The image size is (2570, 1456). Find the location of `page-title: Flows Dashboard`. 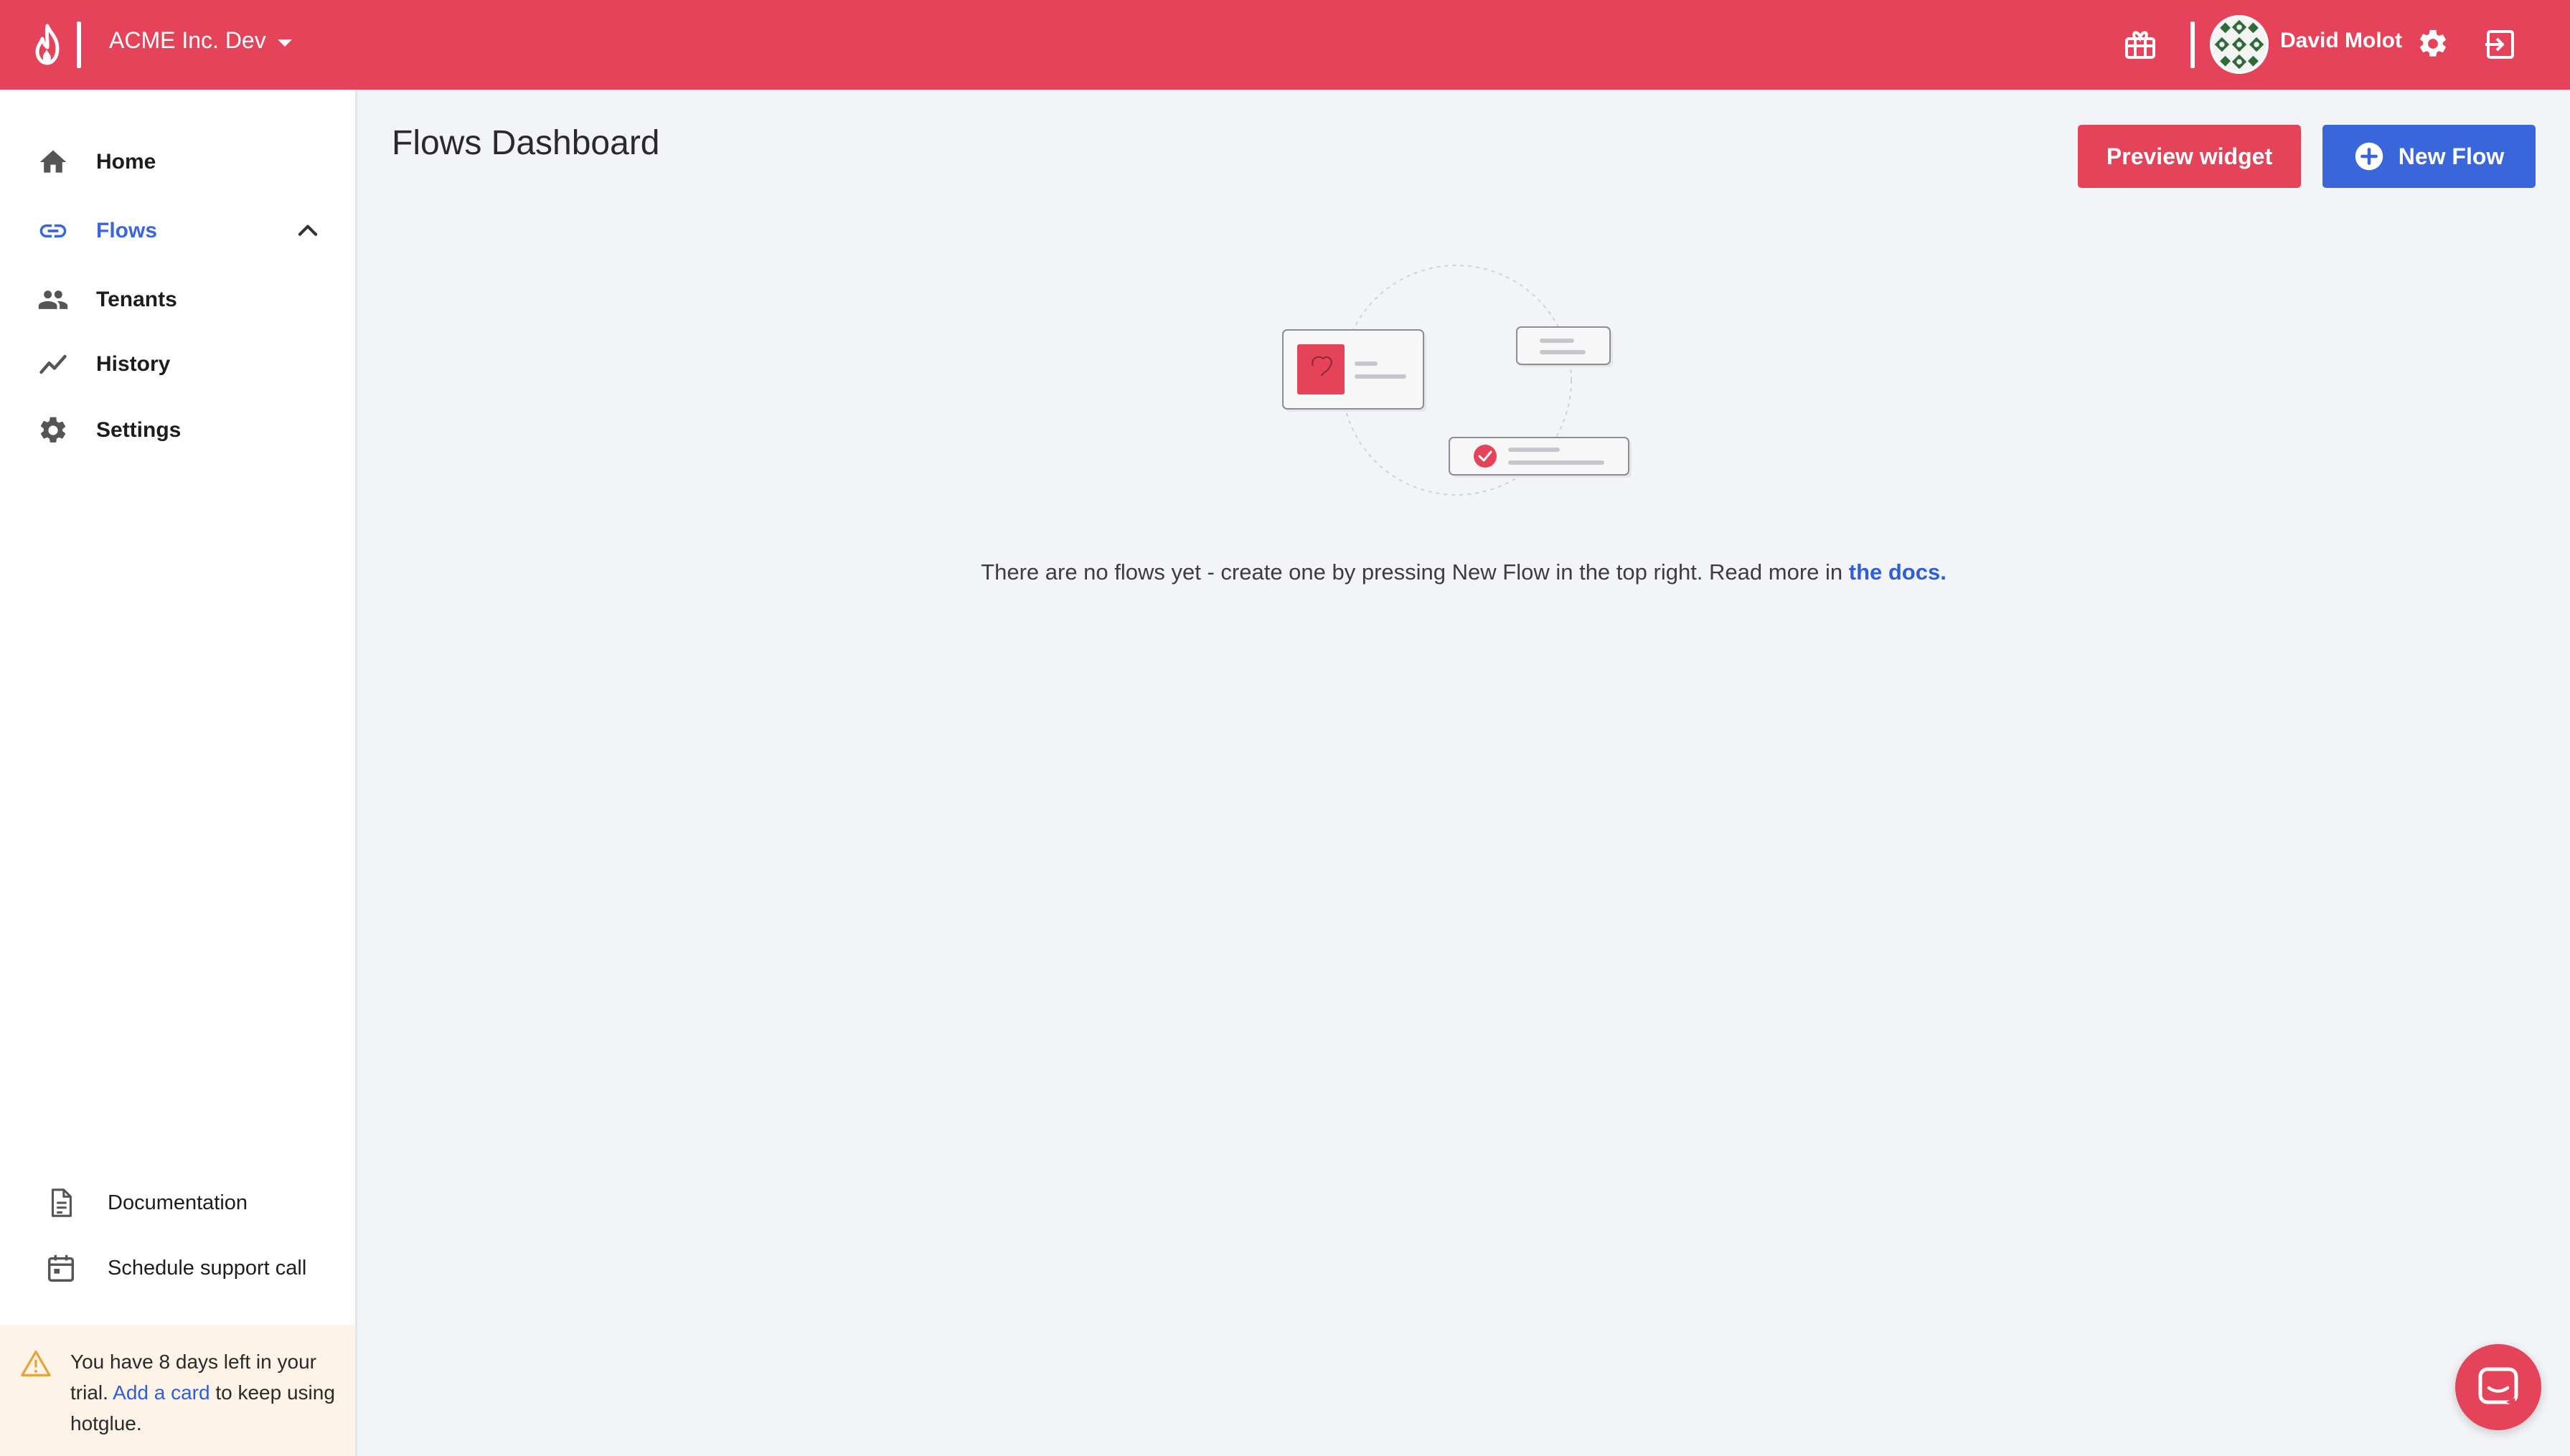

page-title: Flows Dashboard is located at coordinates (526, 143).